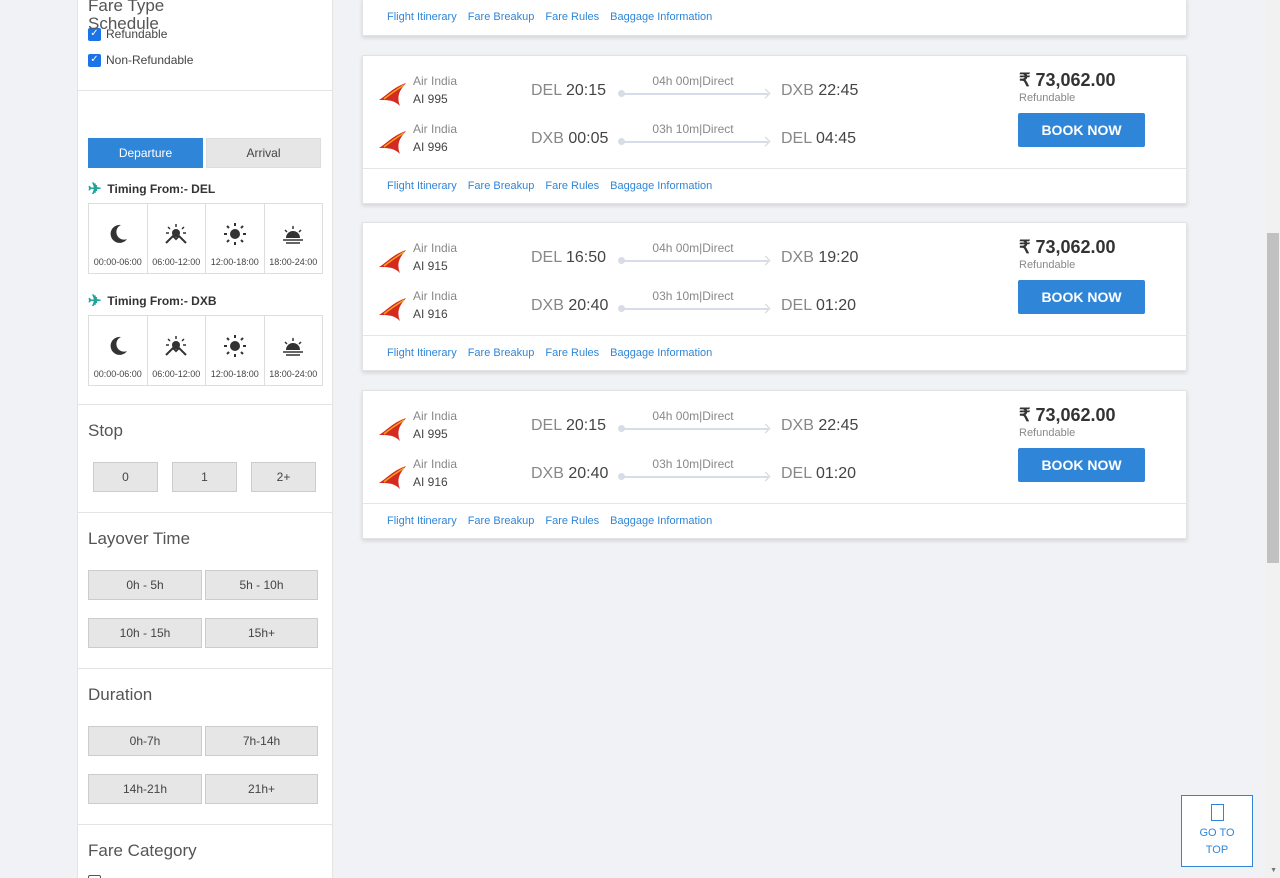 The height and width of the screenshot is (878, 1280). Describe the element at coordinates (151, 189) in the screenshot. I see `timing-from-del-label: ✈ Timing From:- DEL` at that location.